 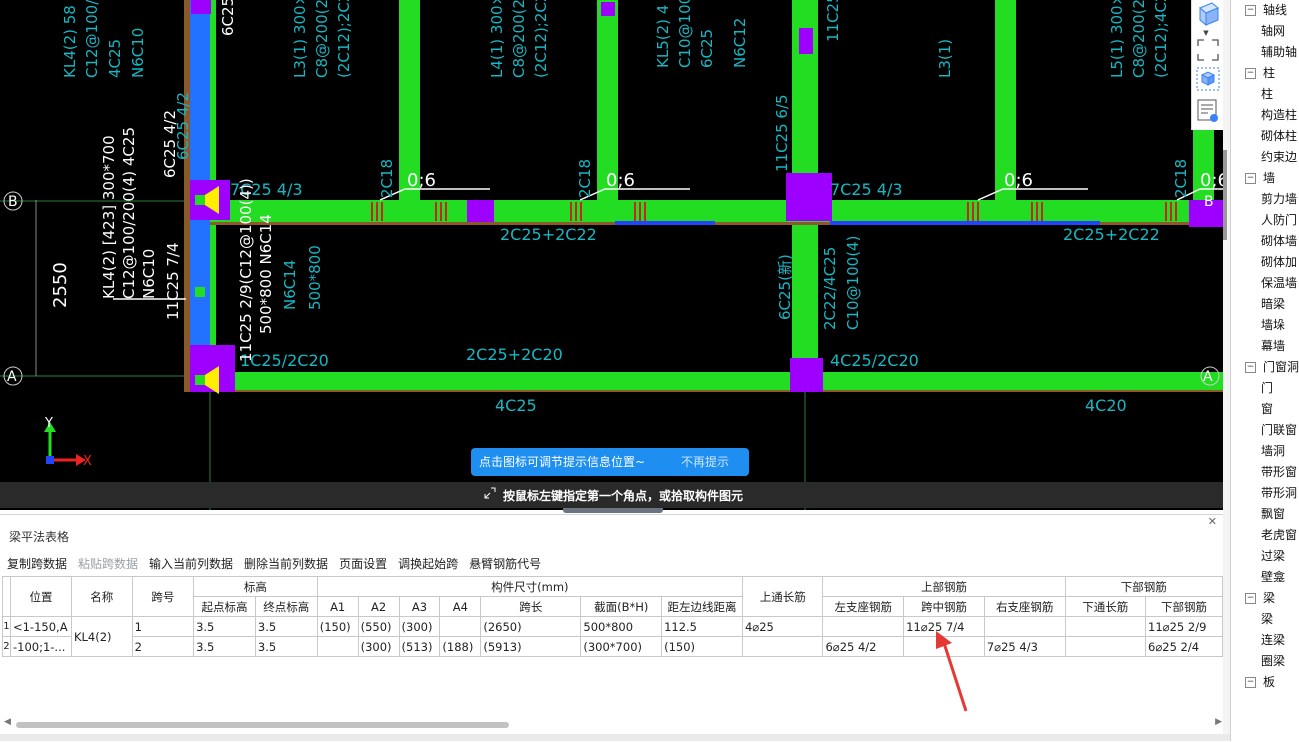 What do you see at coordinates (1273, 640) in the screenshot?
I see `tree-item: 连梁` at bounding box center [1273, 640].